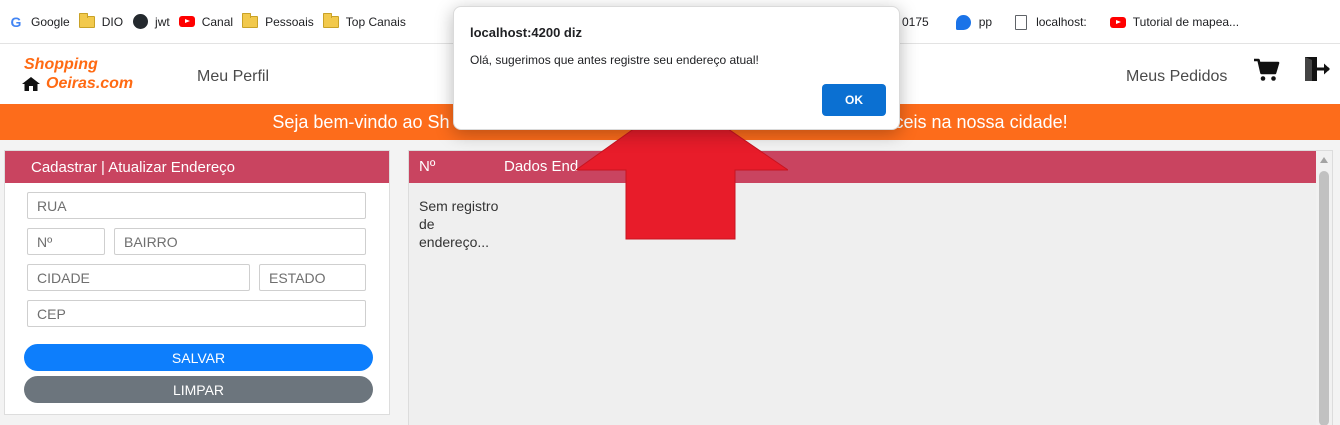 The width and height of the screenshot is (1340, 425). Describe the element at coordinates (289, 21) in the screenshot. I see `bookmark-label: Pessoais` at that location.